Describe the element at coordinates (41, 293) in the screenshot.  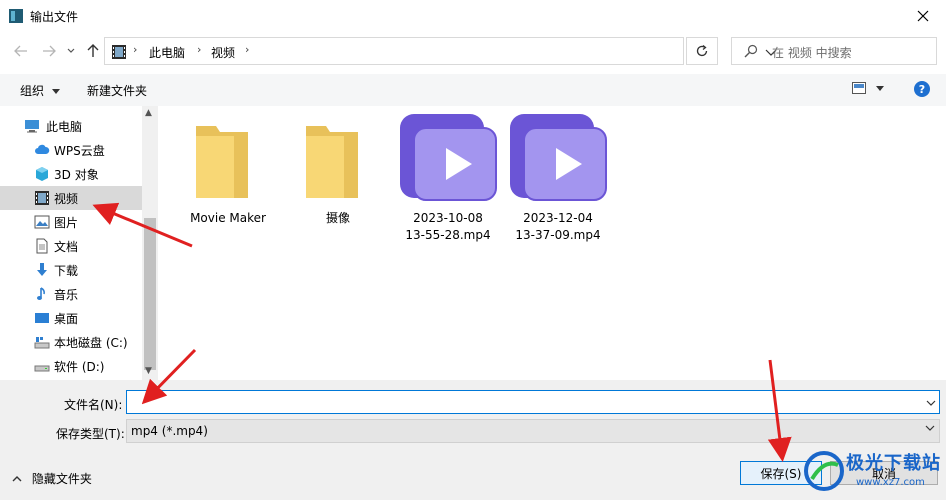
I see `music-icon` at that location.